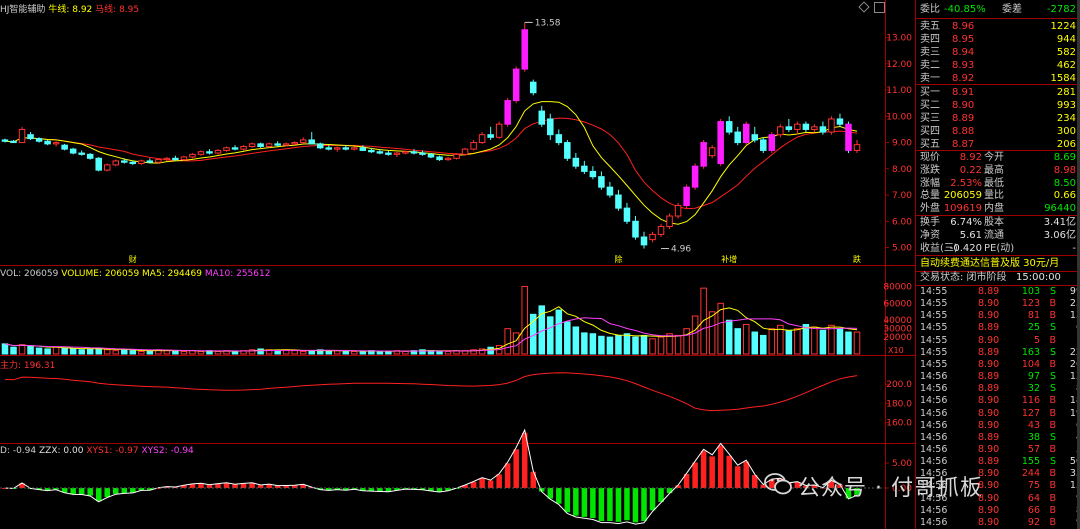 The height and width of the screenshot is (529, 1080). Describe the element at coordinates (970, 170) in the screenshot. I see `stat-value: 0.22` at that location.